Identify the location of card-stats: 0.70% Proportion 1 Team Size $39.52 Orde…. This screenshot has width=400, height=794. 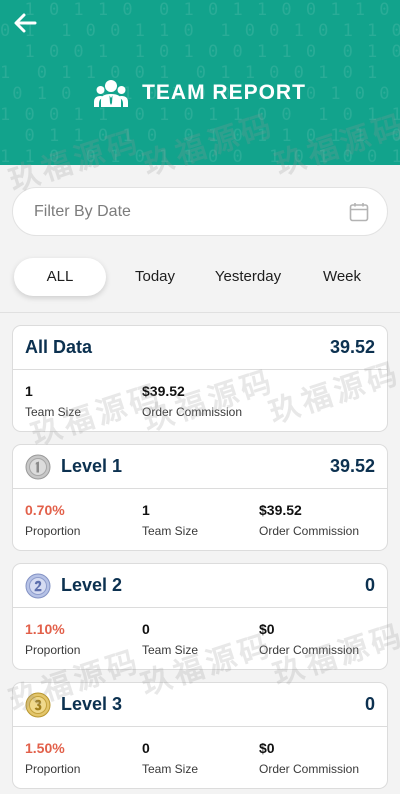
(200, 520).